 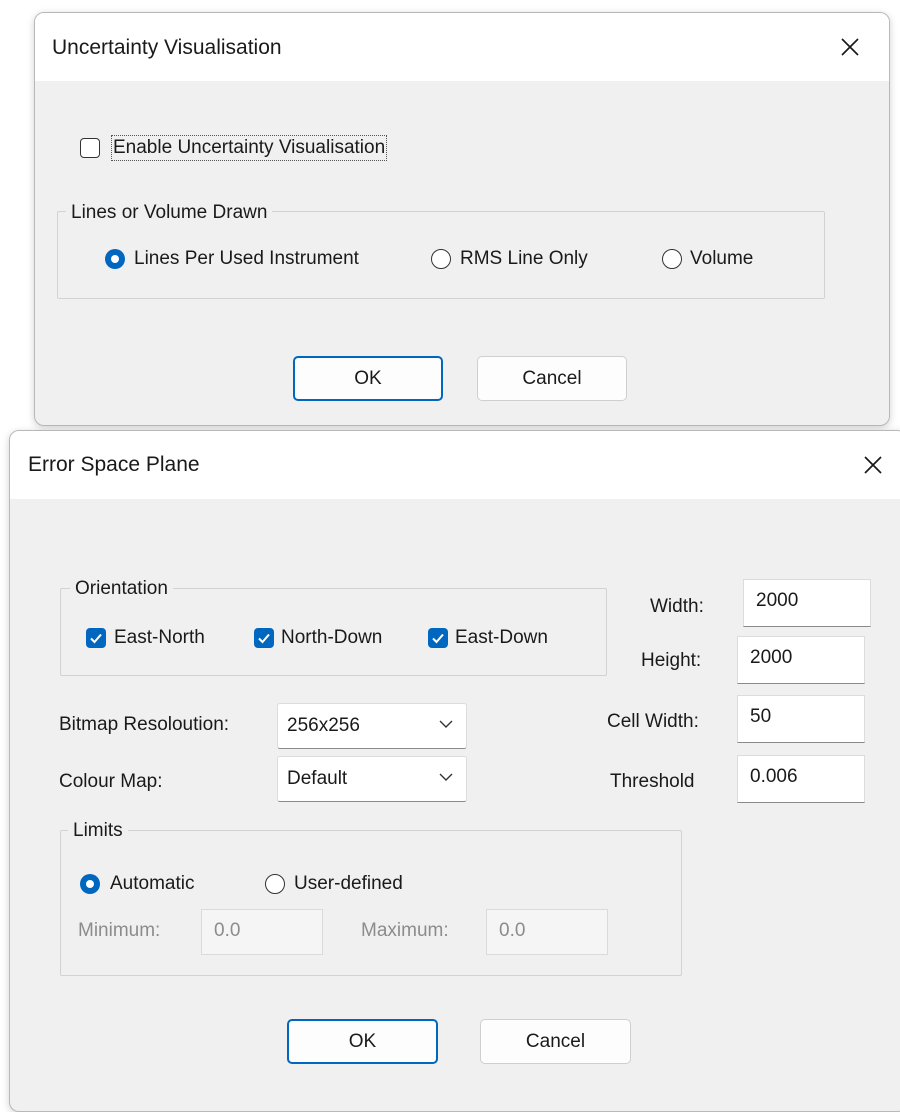 What do you see at coordinates (801, 779) in the screenshot?
I see `threshold-input: 0.006` at bounding box center [801, 779].